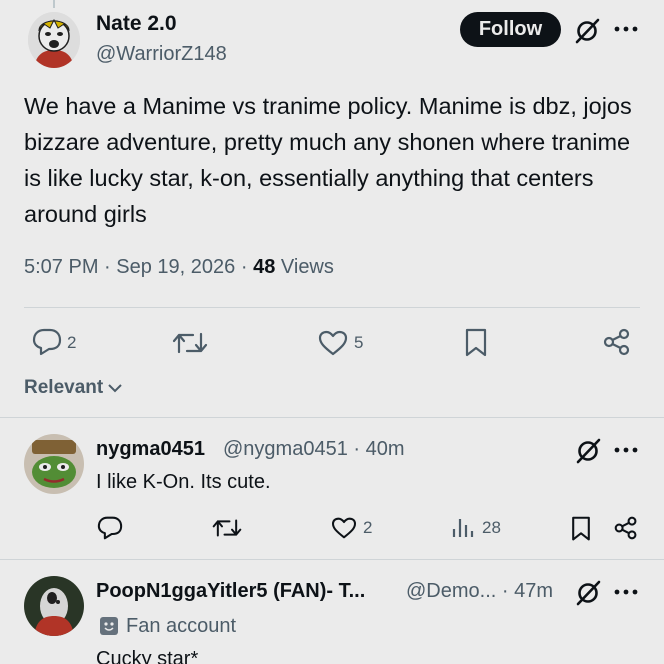  Describe the element at coordinates (115, 388) in the screenshot. I see `chevron-down-icon` at that location.